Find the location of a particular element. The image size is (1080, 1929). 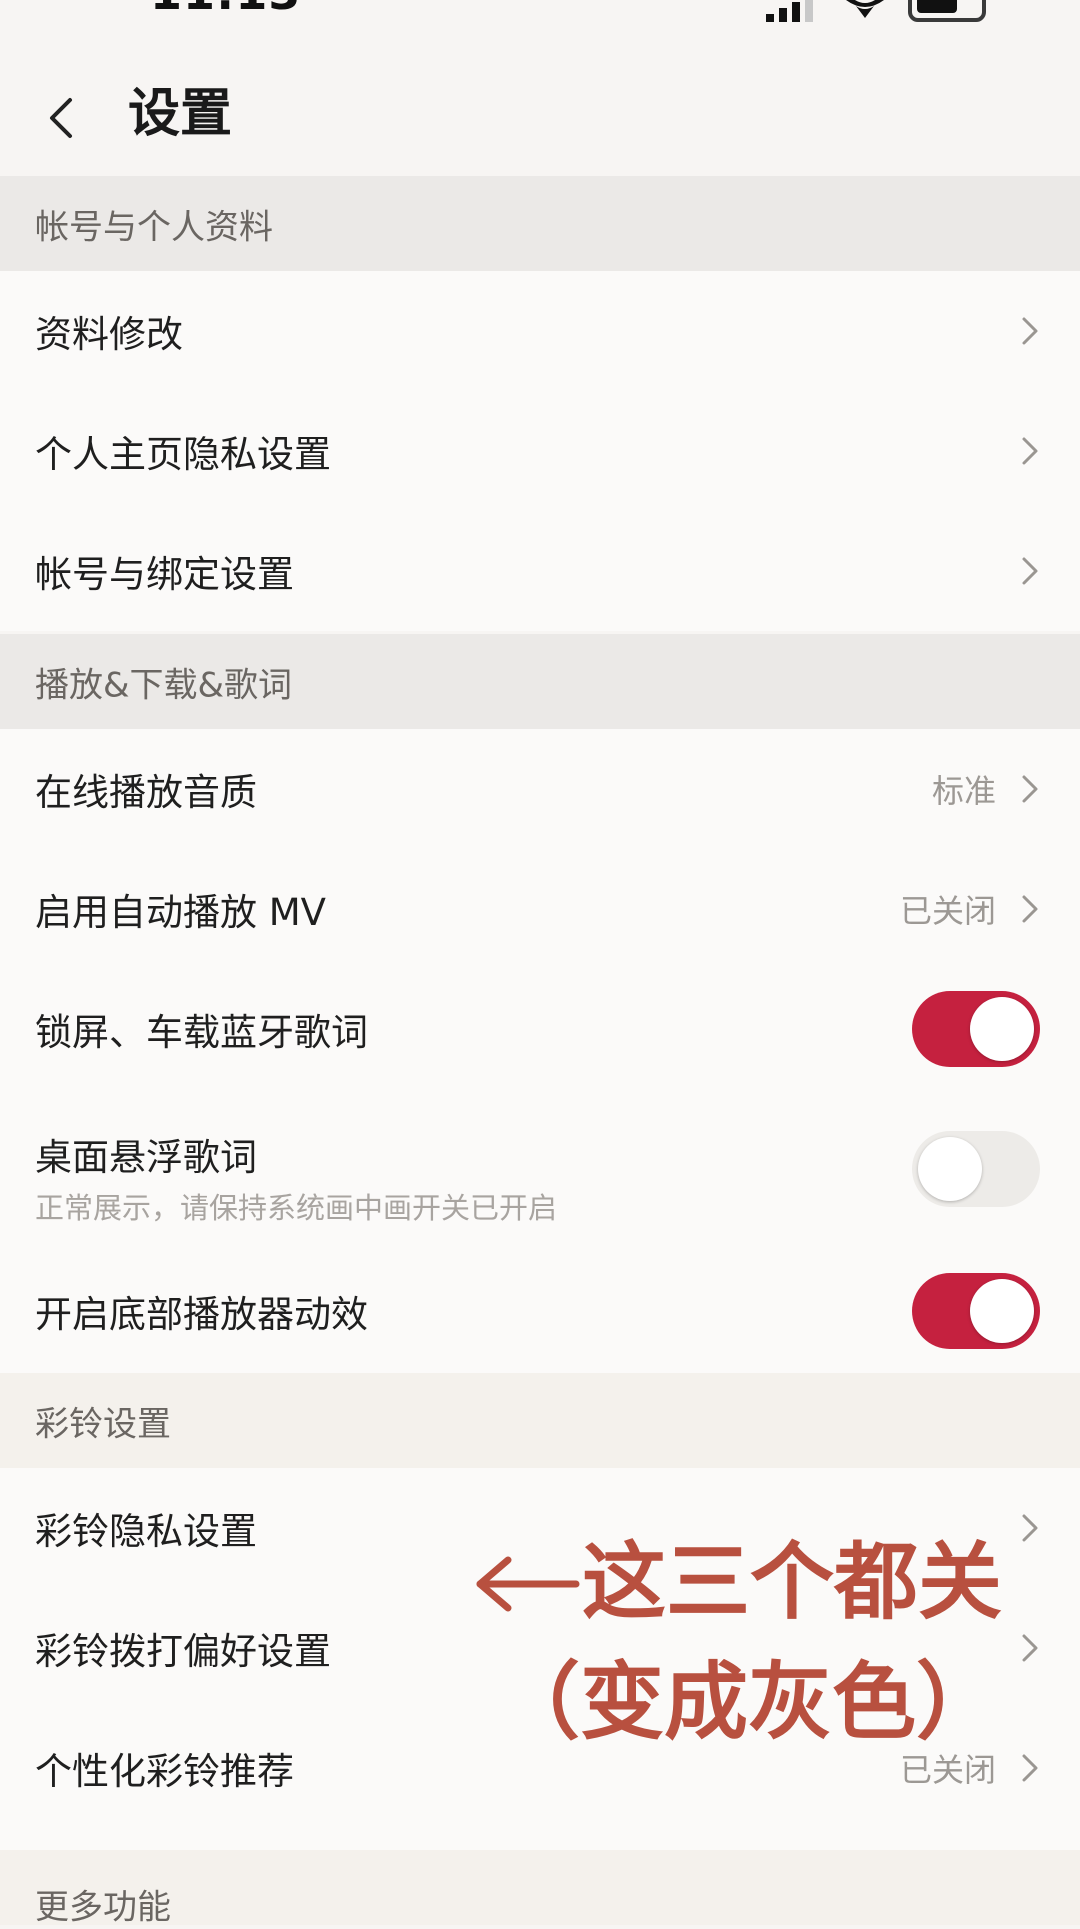

lockscreen-lyrics-toggle is located at coordinates (976, 1029).